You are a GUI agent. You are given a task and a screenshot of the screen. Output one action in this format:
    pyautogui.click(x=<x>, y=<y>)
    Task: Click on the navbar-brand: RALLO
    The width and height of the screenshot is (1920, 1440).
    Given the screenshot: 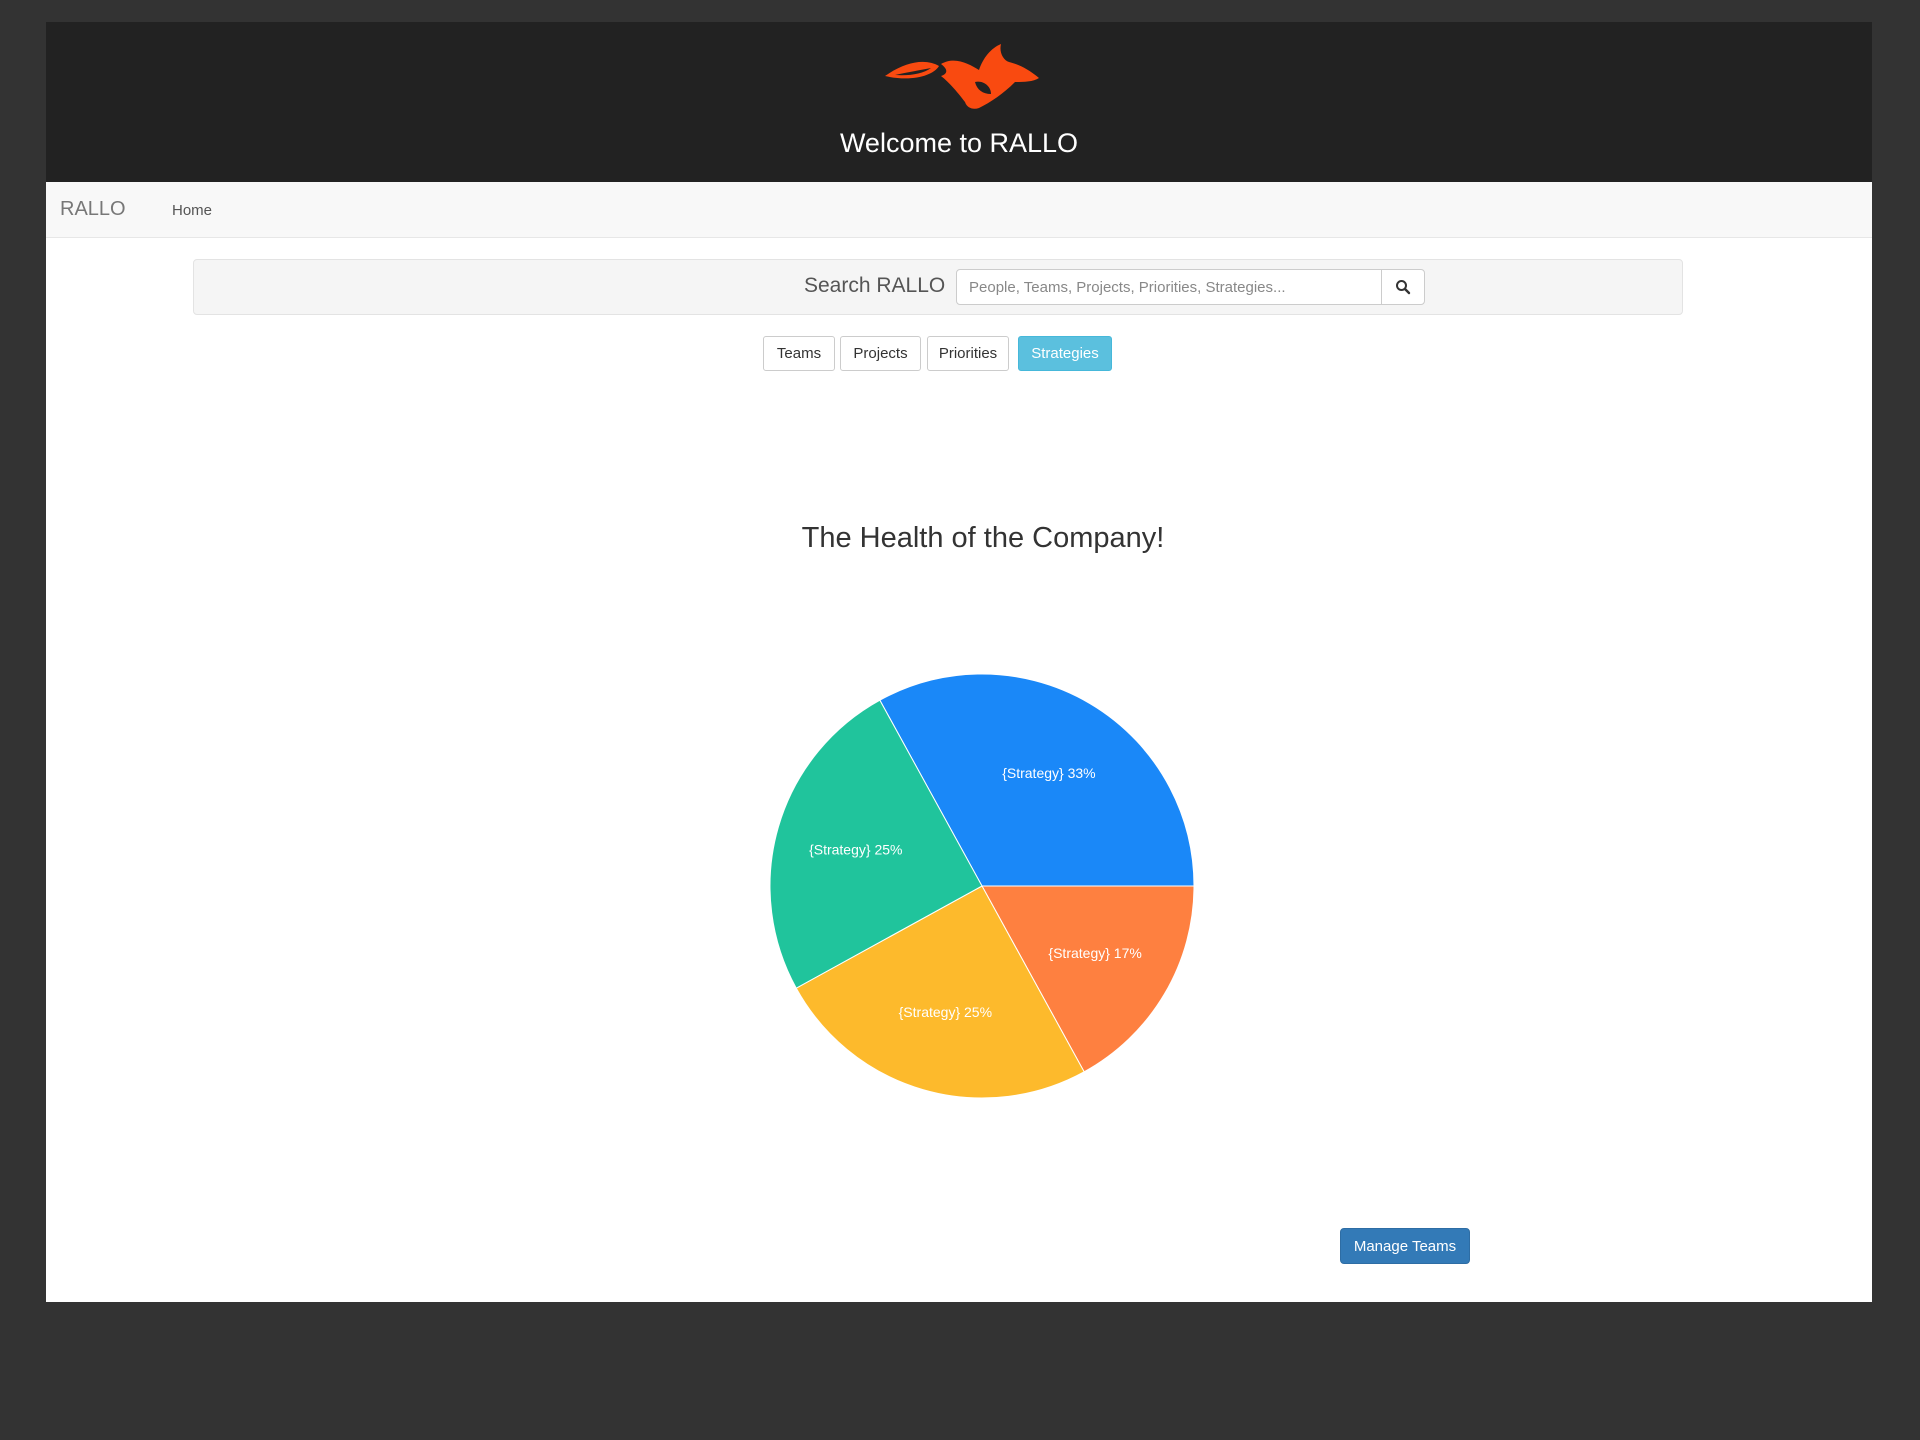 What is the action you would take?
    pyautogui.click(x=93, y=209)
    